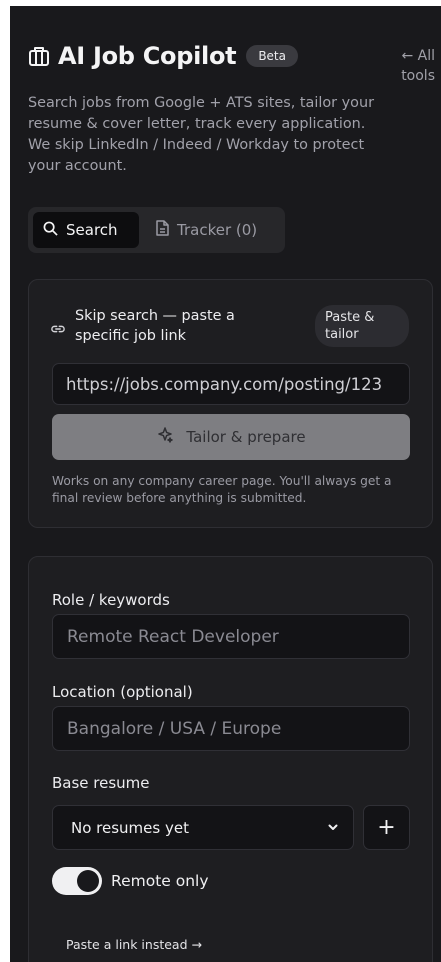  Describe the element at coordinates (88, 881) in the screenshot. I see `toggle-knob` at that location.